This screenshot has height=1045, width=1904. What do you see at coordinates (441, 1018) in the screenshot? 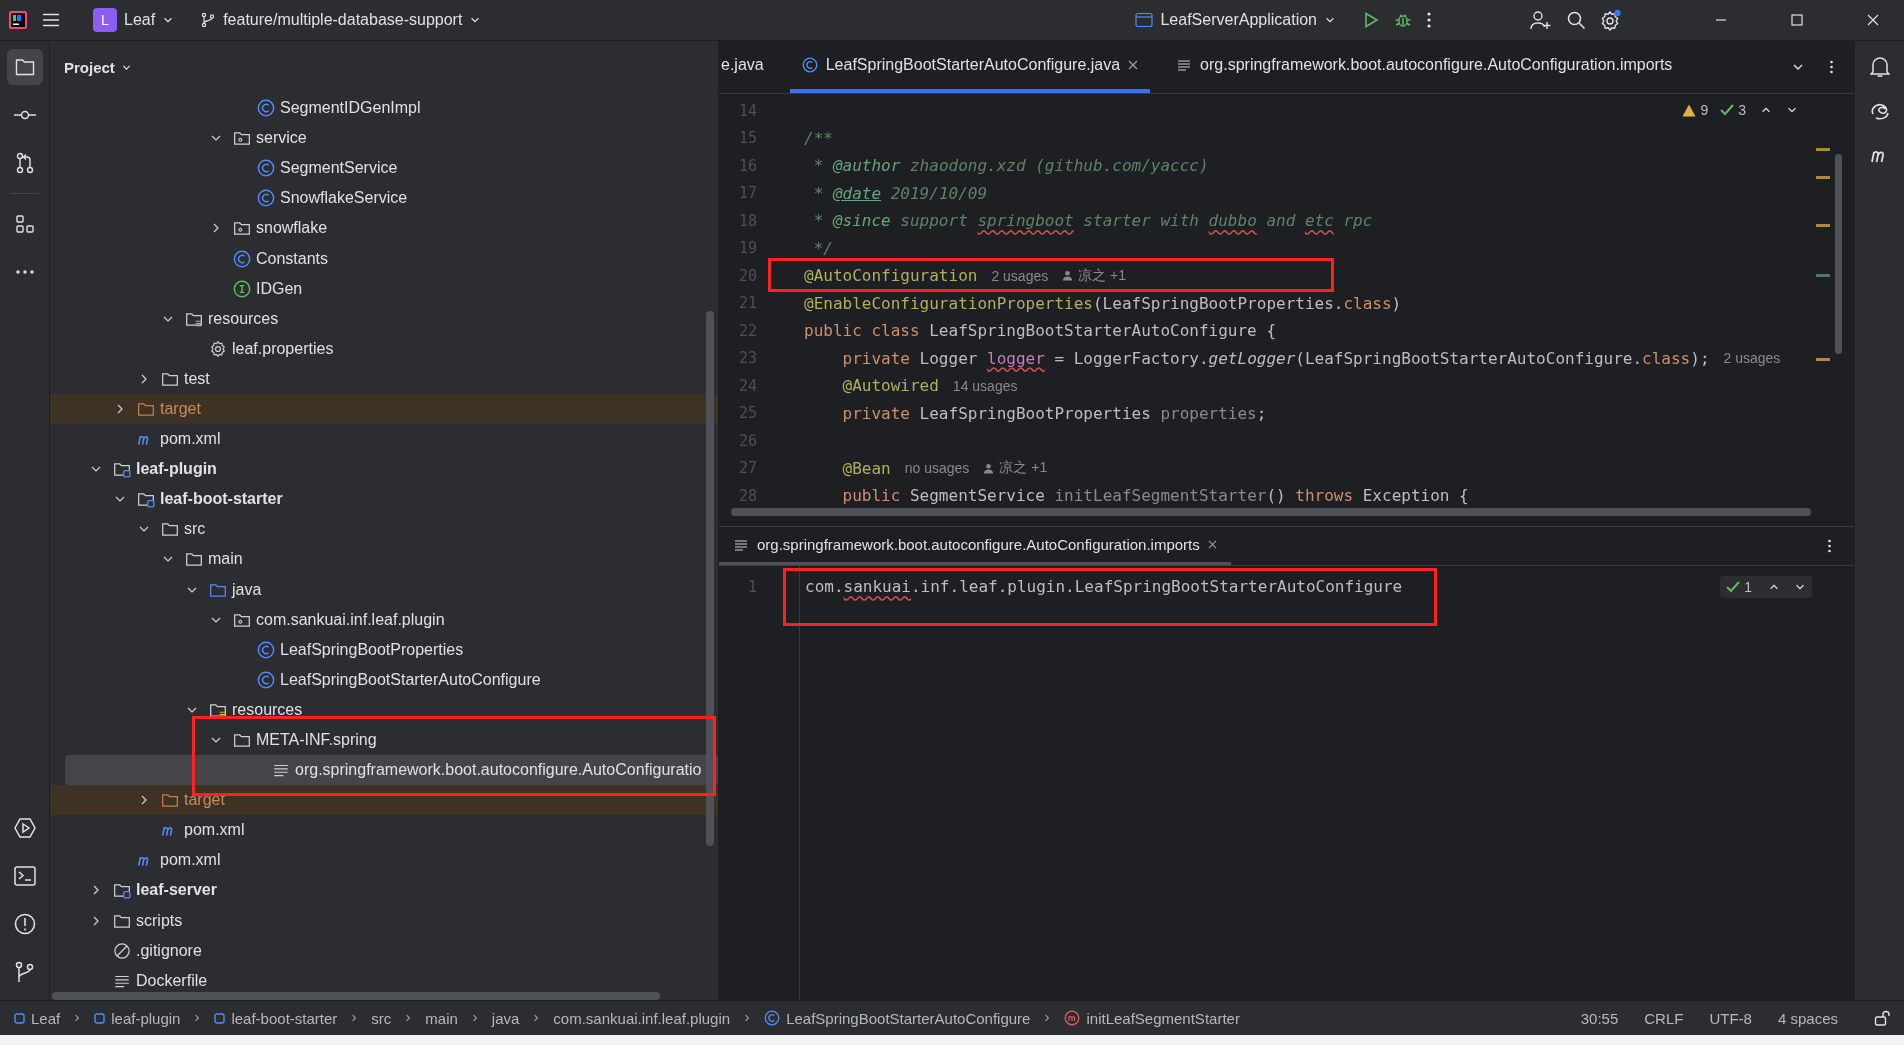
I see `breadcrumb: main` at bounding box center [441, 1018].